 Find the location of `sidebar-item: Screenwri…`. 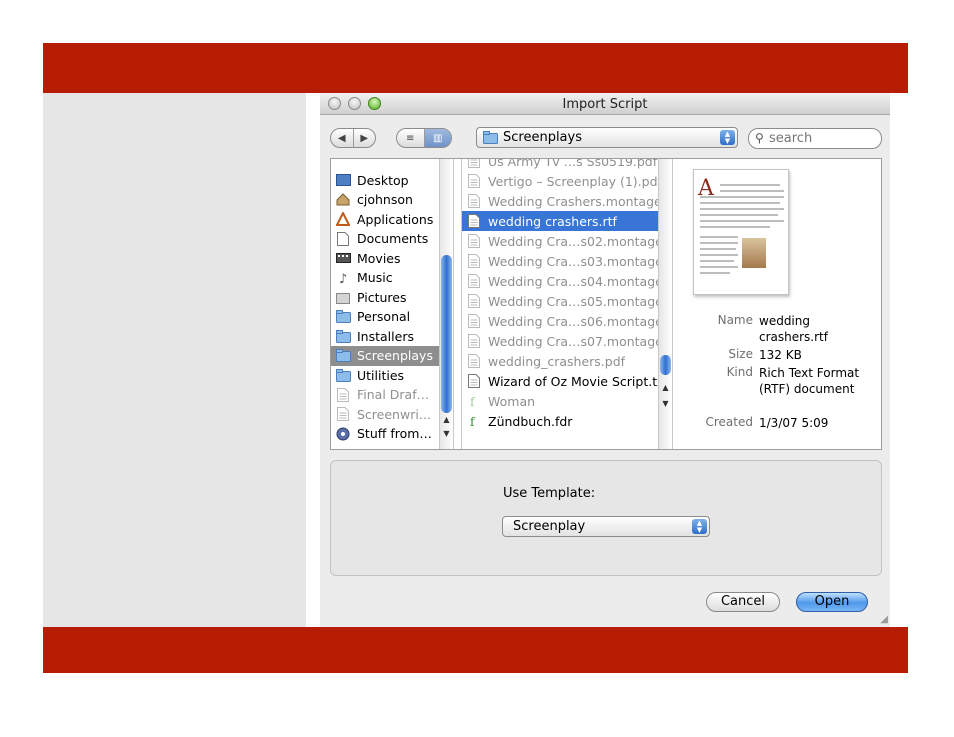

sidebar-item: Screenwri… is located at coordinates (392, 414).